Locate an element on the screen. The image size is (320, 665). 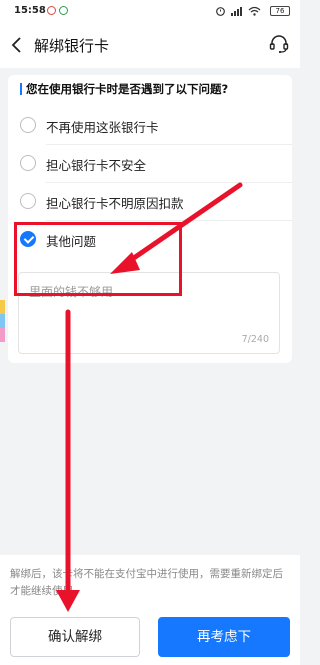
header-bar: 解绑银行卡 is located at coordinates (150, 45).